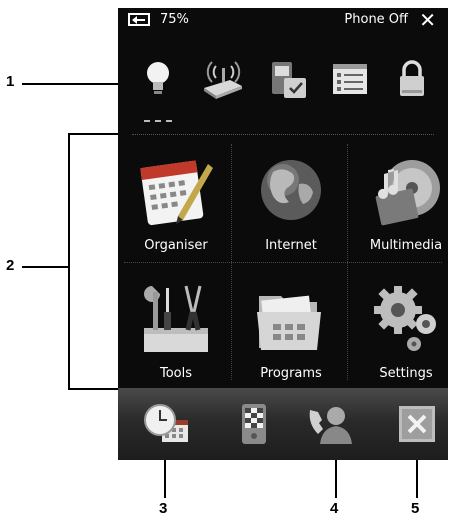 The height and width of the screenshot is (521, 458). I want to click on close-box-icon, so click(417, 424).